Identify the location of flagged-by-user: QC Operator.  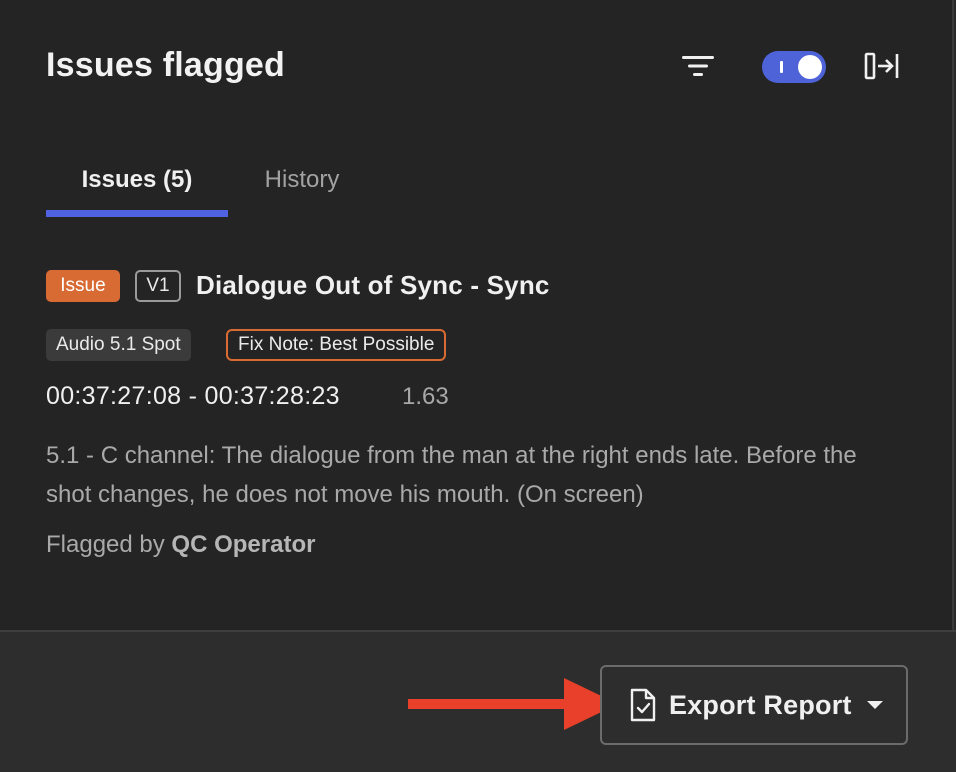
(243, 544).